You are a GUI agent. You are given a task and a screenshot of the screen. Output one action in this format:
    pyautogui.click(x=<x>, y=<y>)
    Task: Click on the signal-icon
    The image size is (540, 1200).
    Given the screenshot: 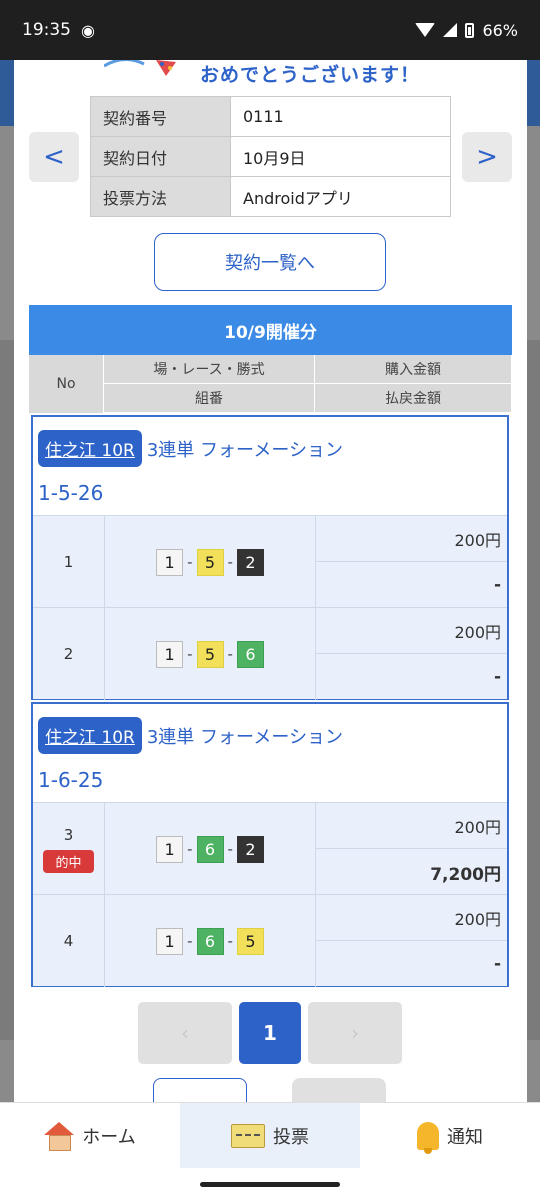 What is the action you would take?
    pyautogui.click(x=450, y=30)
    